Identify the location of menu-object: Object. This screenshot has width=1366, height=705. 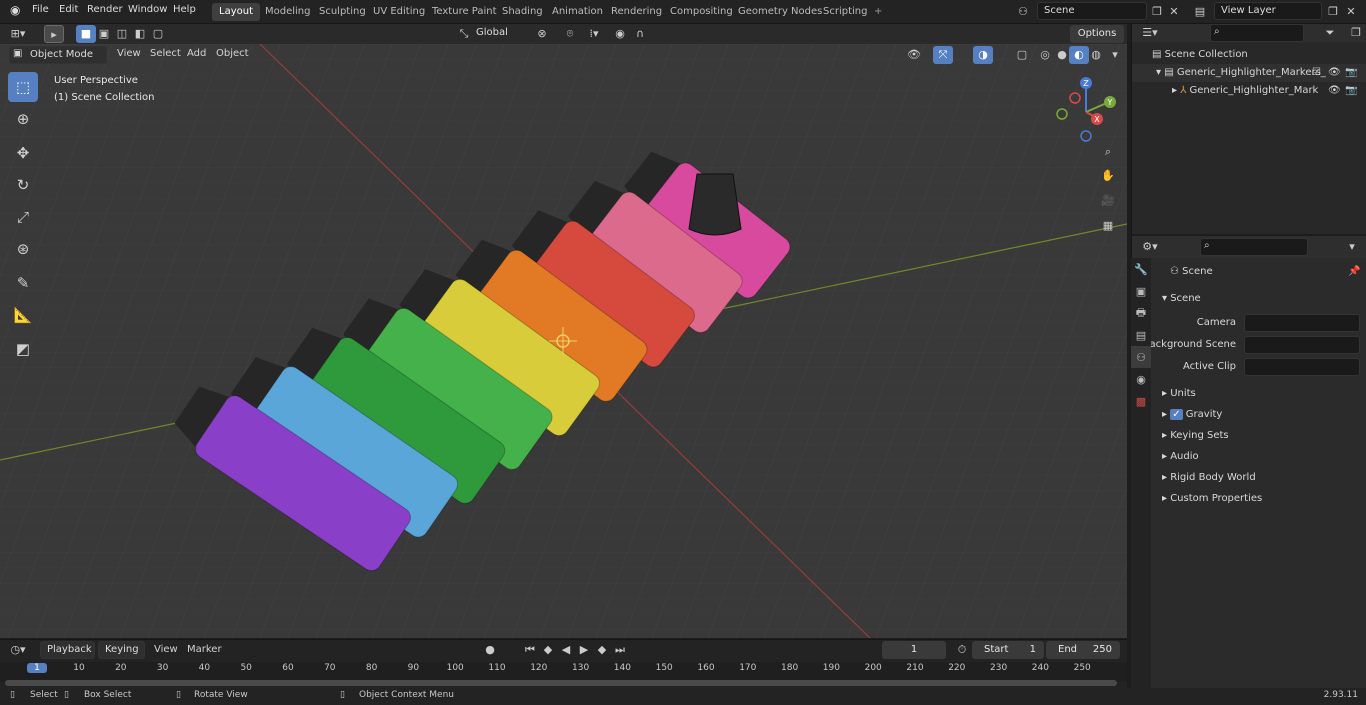
(232, 53).